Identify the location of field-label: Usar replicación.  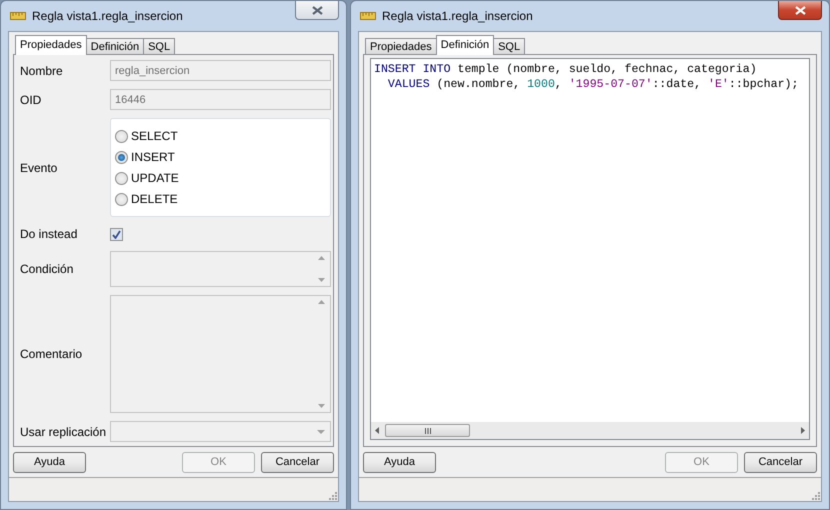
(64, 432).